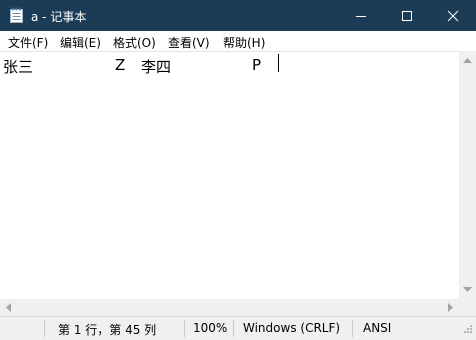  I want to click on scrollbar-corner, so click(467, 307).